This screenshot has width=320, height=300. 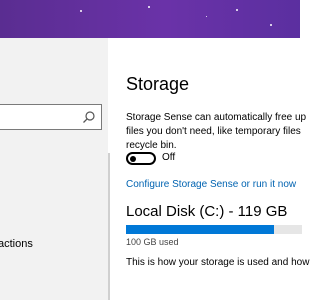 I want to click on disk-usage-bar, so click(x=214, y=229).